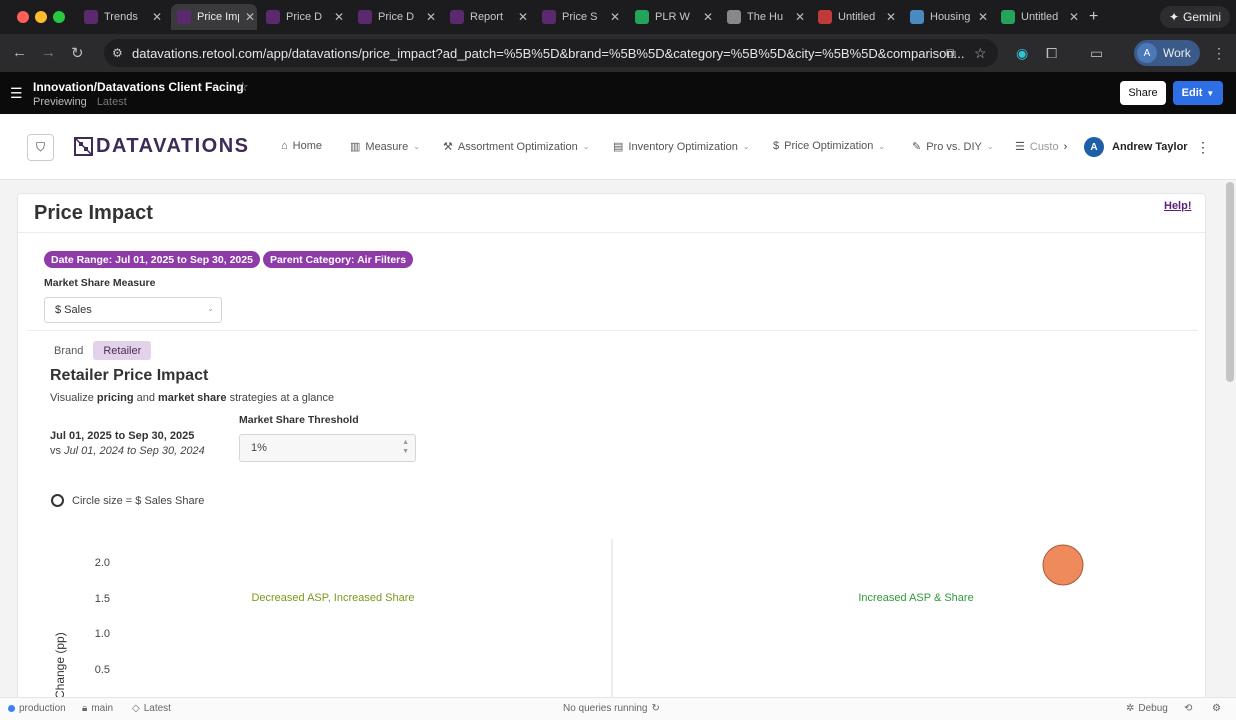  Describe the element at coordinates (59, 17) in the screenshot. I see `maximize-window-button` at that location.